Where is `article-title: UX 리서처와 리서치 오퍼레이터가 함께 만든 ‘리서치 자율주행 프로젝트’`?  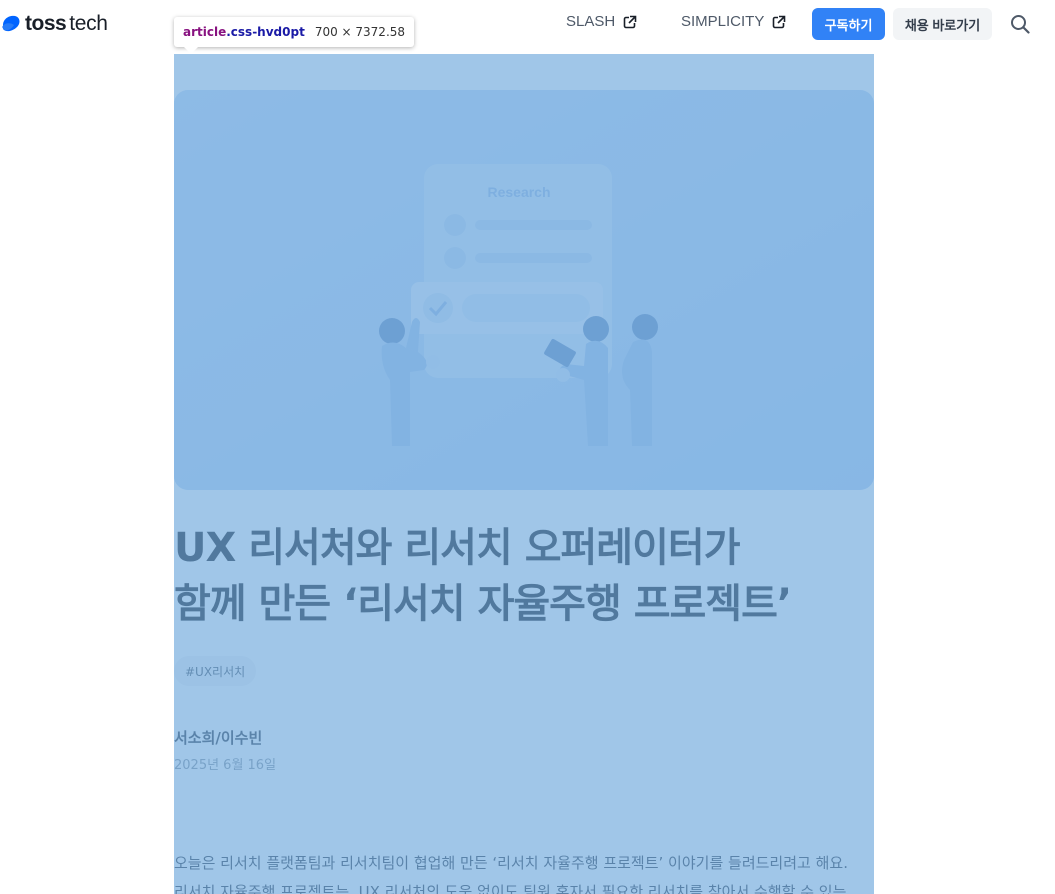
article-title: UX 리서처와 리서치 오퍼레이터가 함께 만든 ‘리서치 자율주행 프로젝트’ is located at coordinates (524, 576).